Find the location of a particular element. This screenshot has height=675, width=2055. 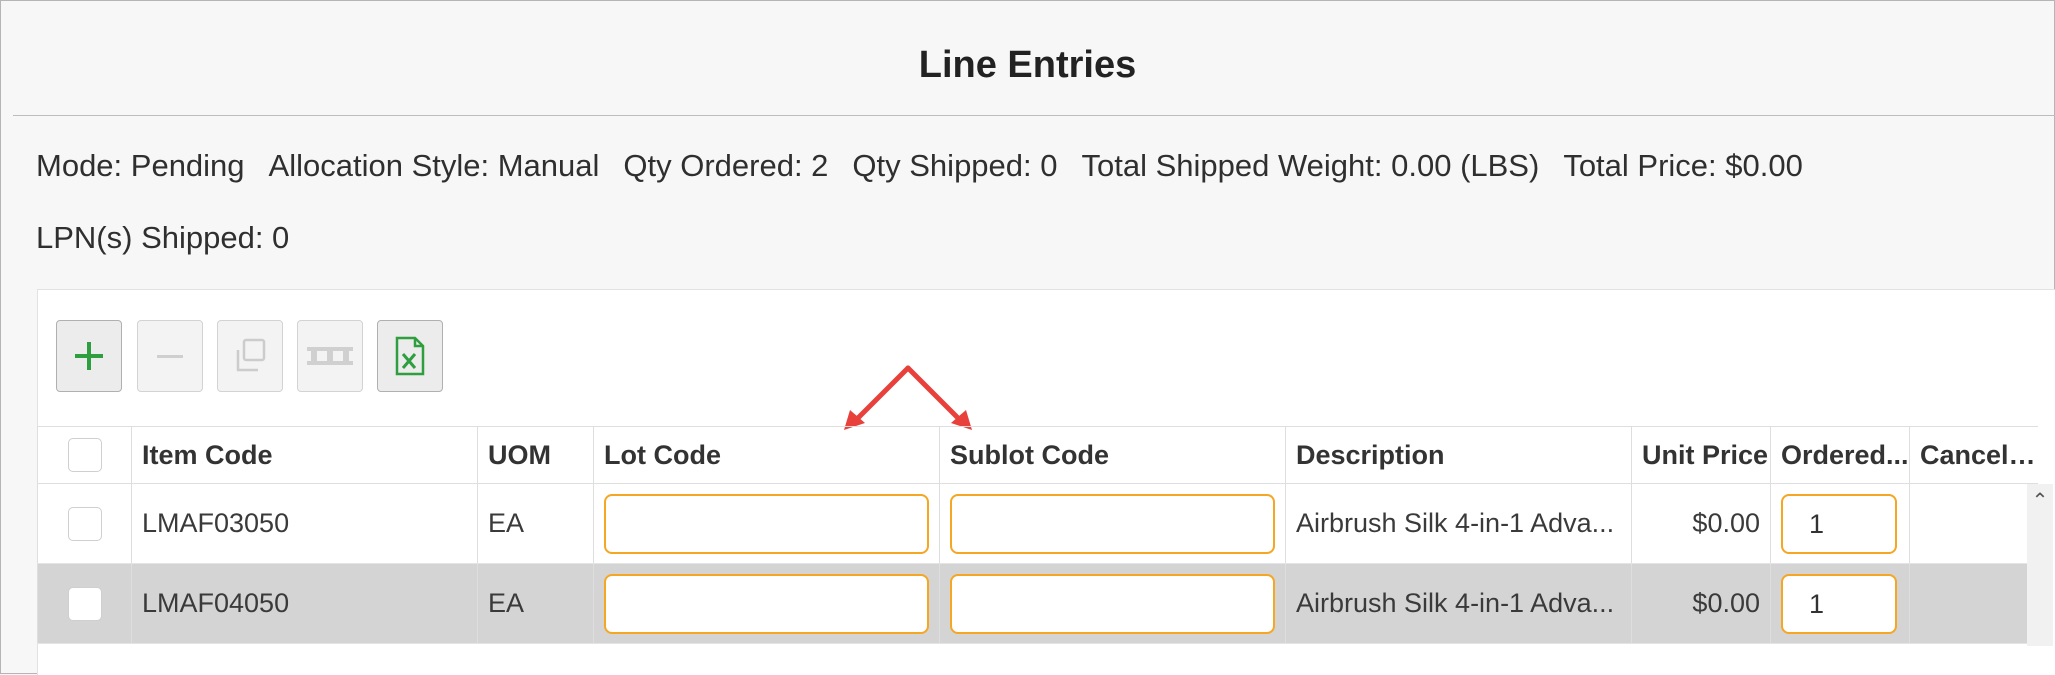

annotation-arrows is located at coordinates (908, 397).